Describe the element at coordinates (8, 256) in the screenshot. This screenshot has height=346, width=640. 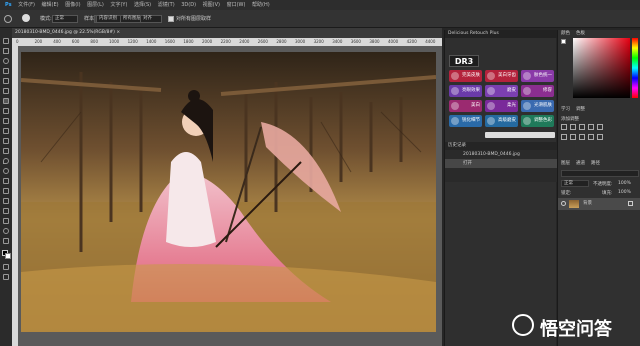
I see `background-color-swatch` at that location.